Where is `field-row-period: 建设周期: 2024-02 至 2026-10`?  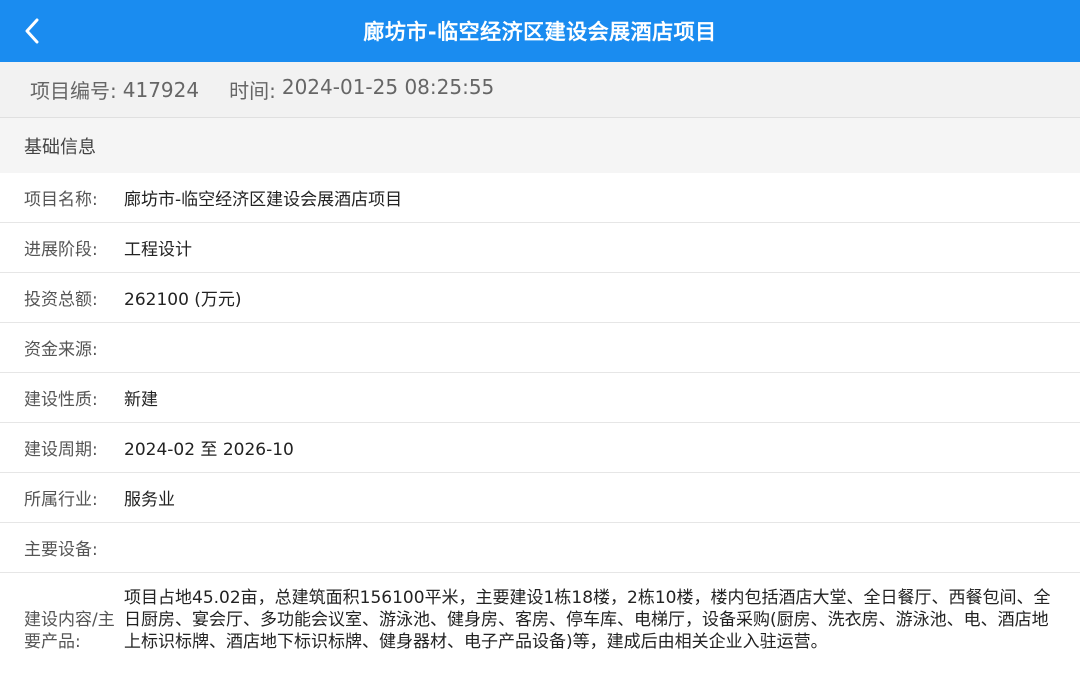
field-row-period: 建设周期: 2024-02 至 2026-10 is located at coordinates (540, 448).